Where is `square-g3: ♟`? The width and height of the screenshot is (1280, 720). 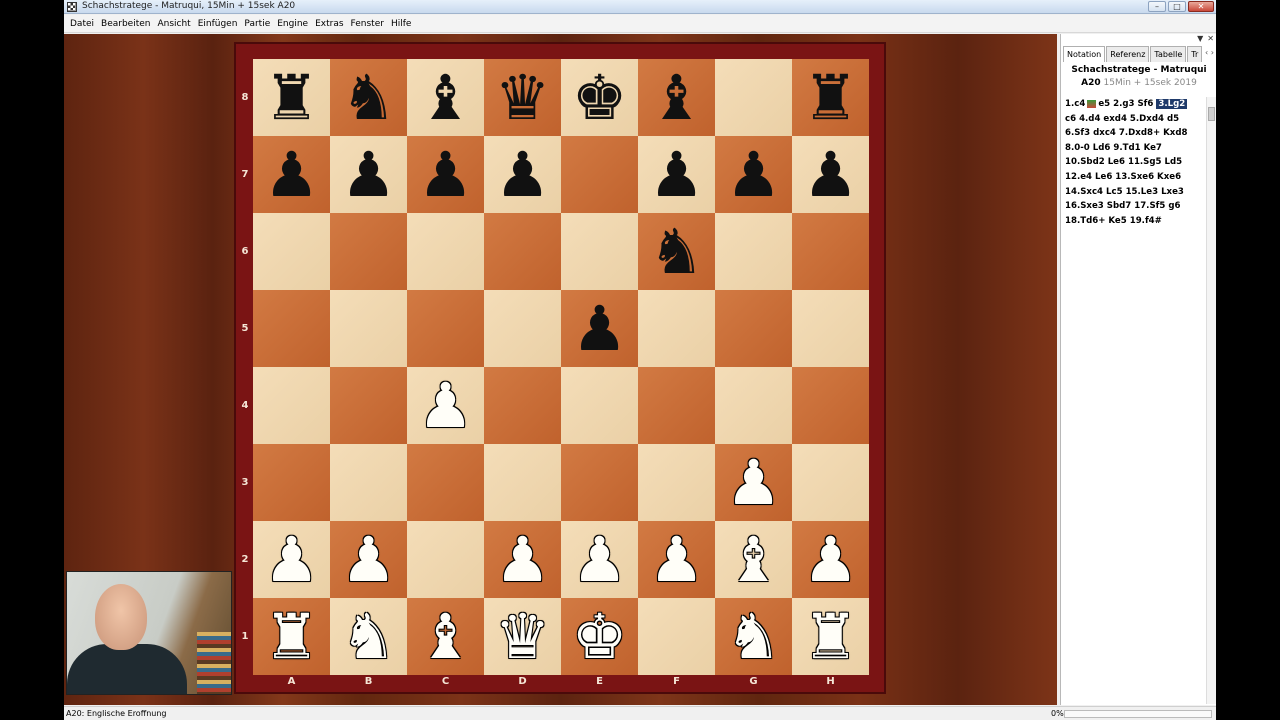 square-g3: ♟ is located at coordinates (753, 482).